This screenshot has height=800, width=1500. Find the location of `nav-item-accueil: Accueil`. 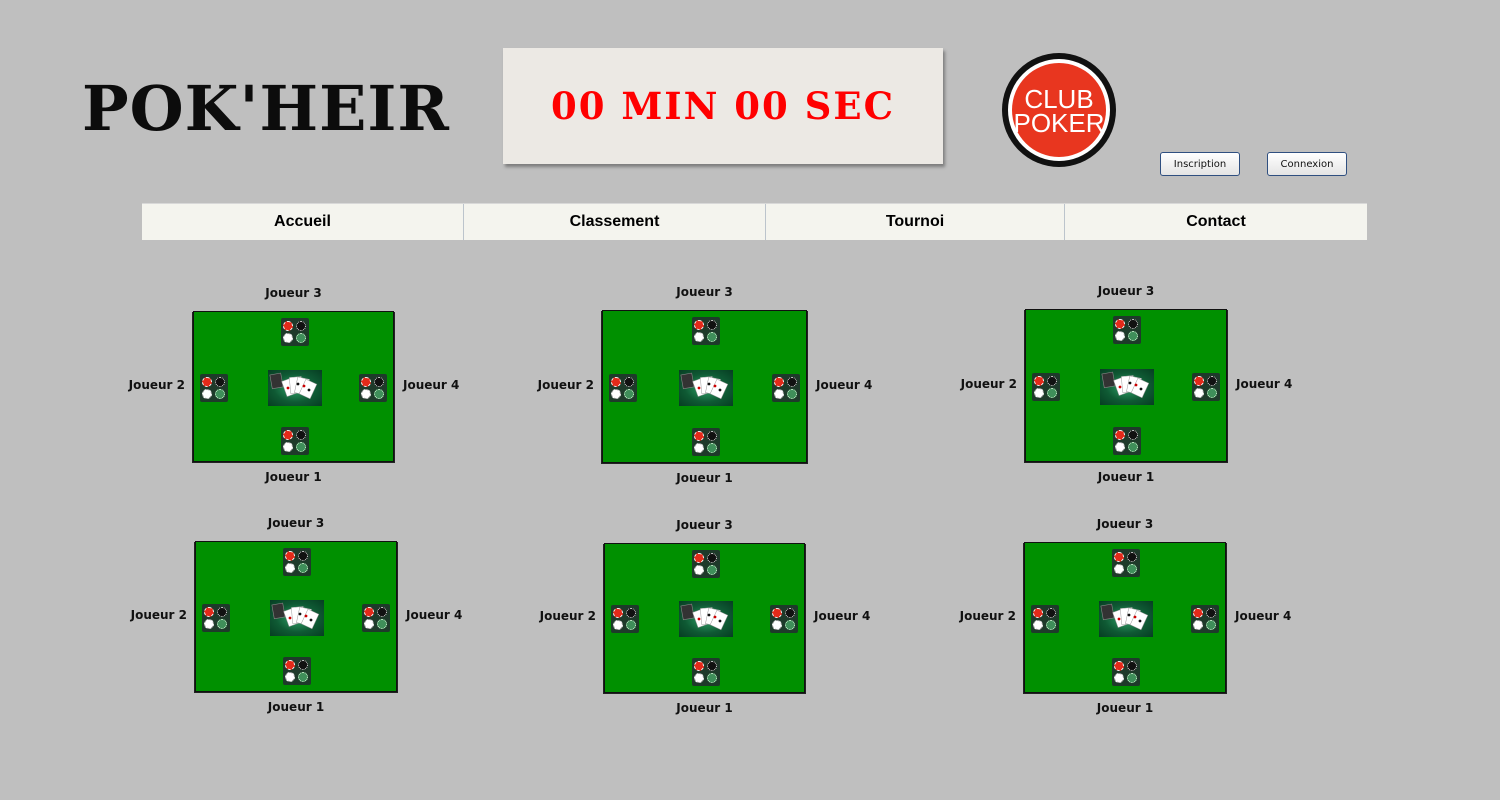

nav-item-accueil: Accueil is located at coordinates (303, 222).